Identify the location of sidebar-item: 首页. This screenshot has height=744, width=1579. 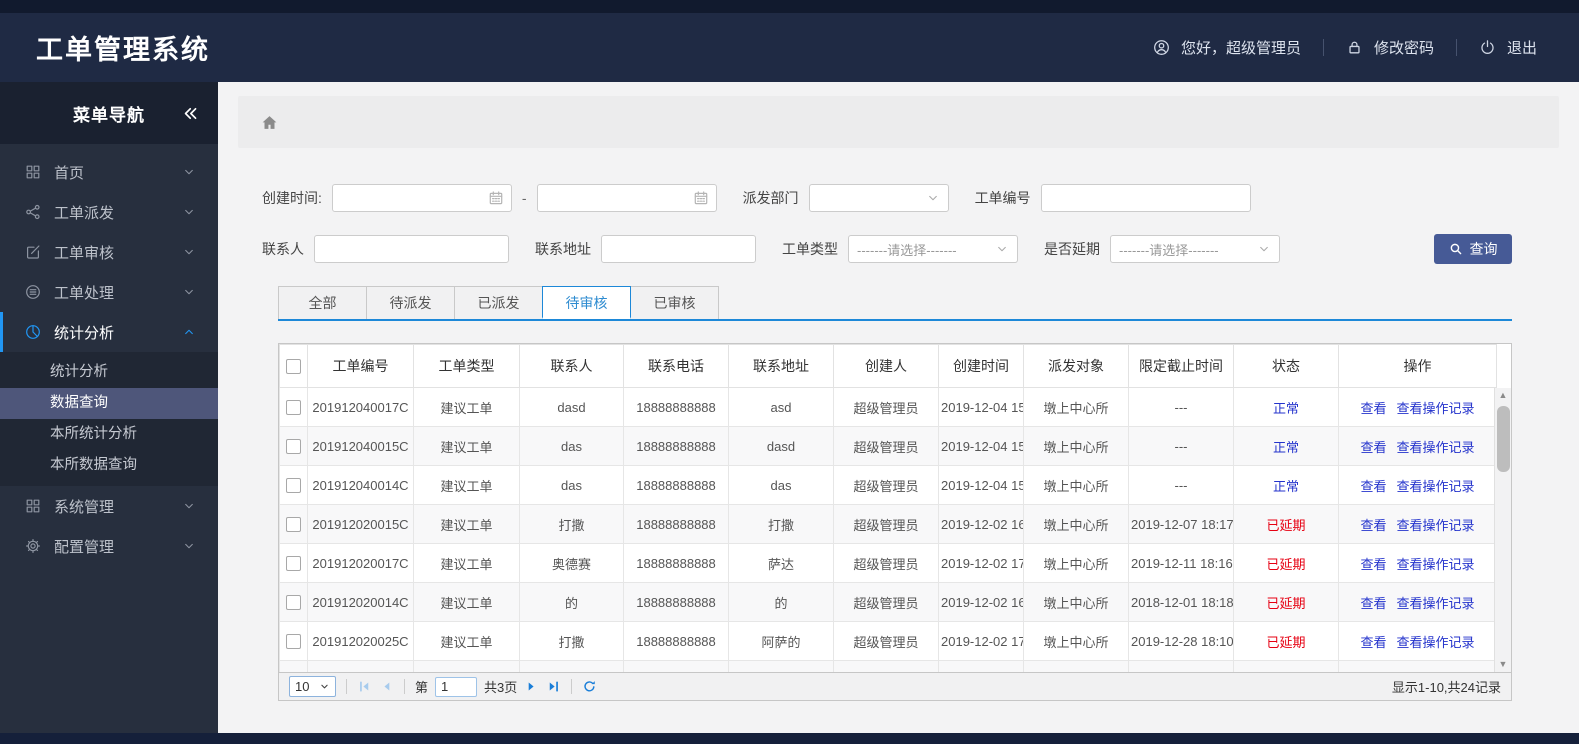
(109, 172).